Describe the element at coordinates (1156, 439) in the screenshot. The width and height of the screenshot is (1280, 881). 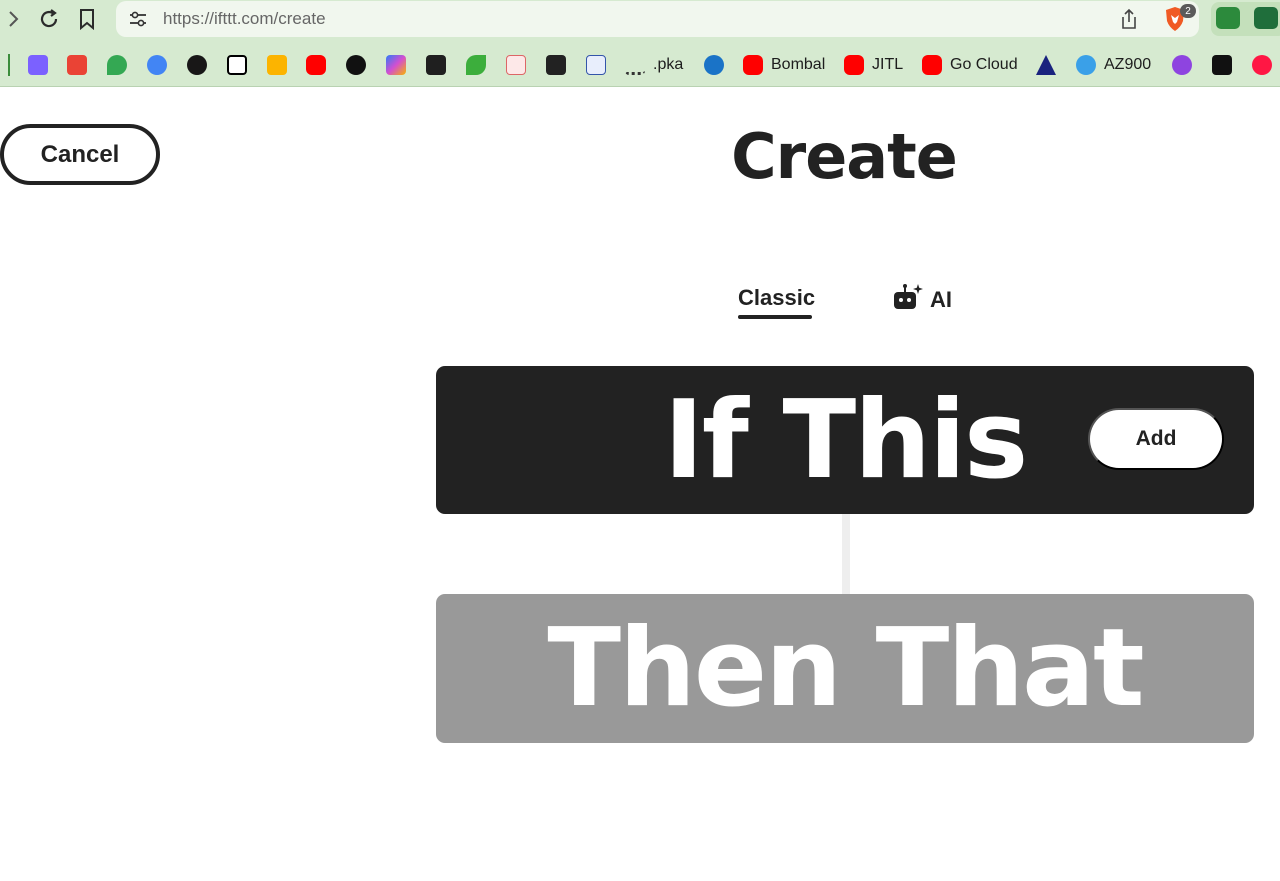
I see `add-trigger-button: Add` at that location.